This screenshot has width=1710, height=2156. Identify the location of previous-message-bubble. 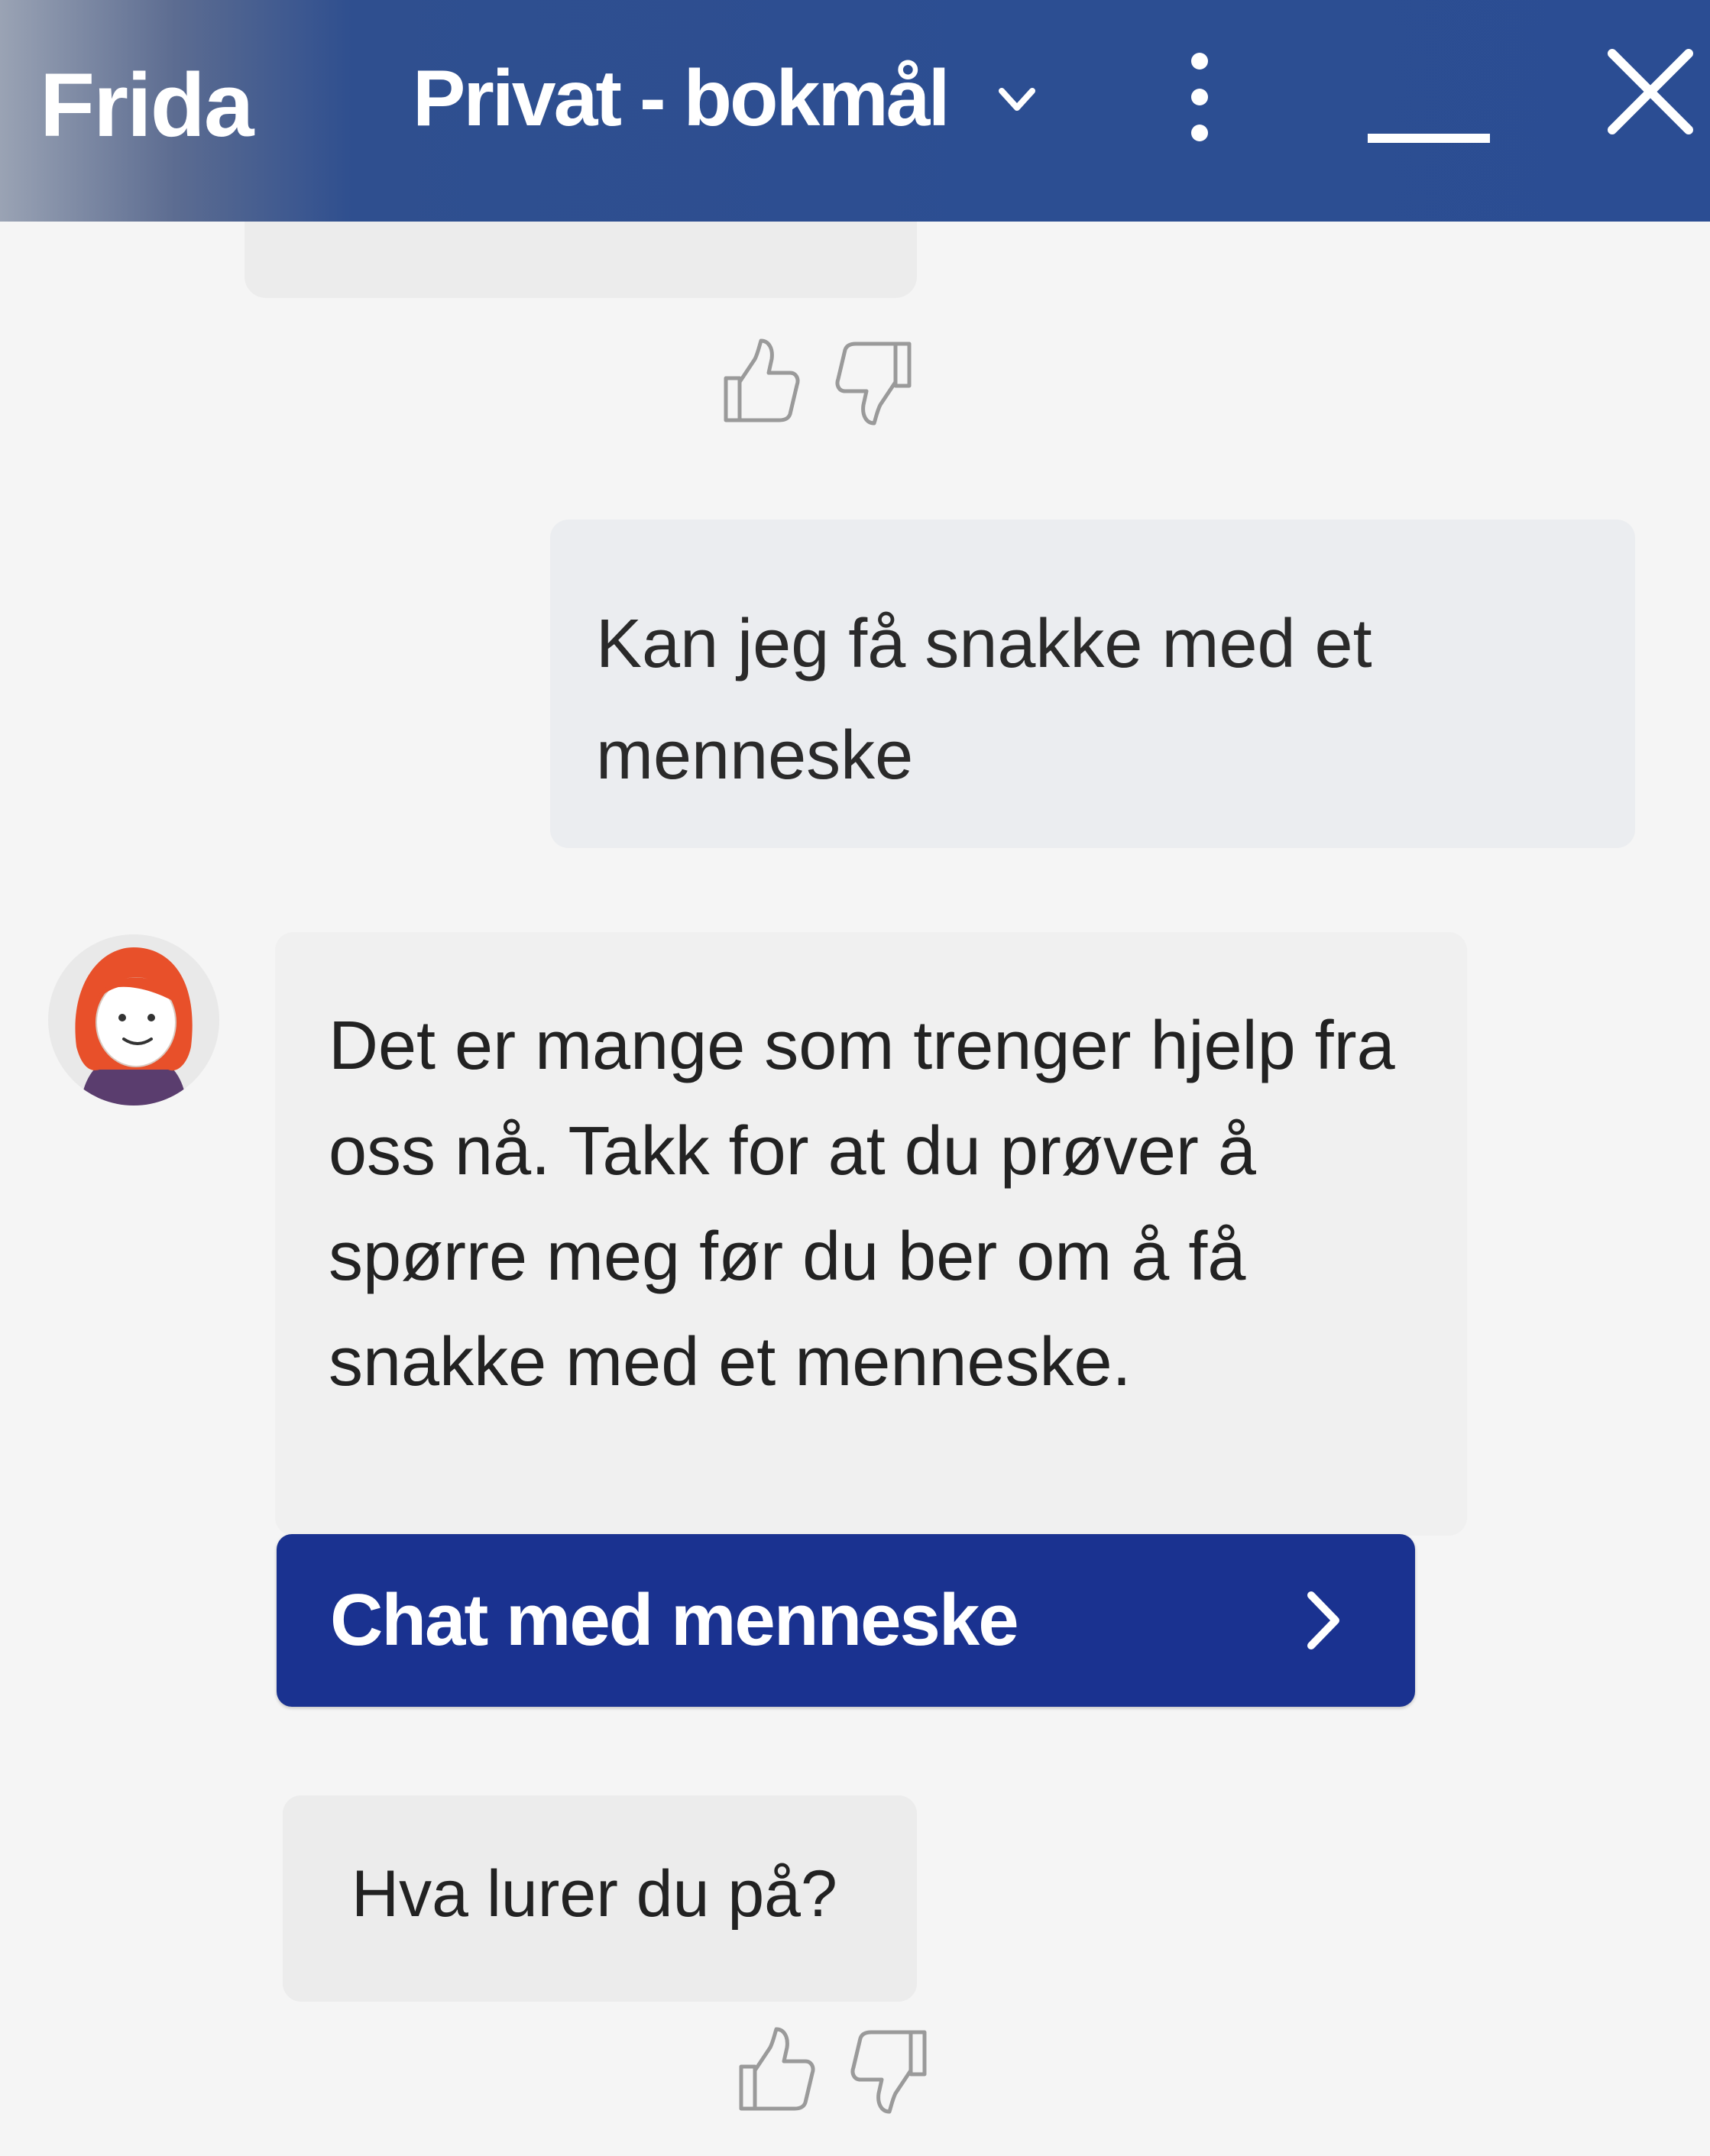
(581, 260).